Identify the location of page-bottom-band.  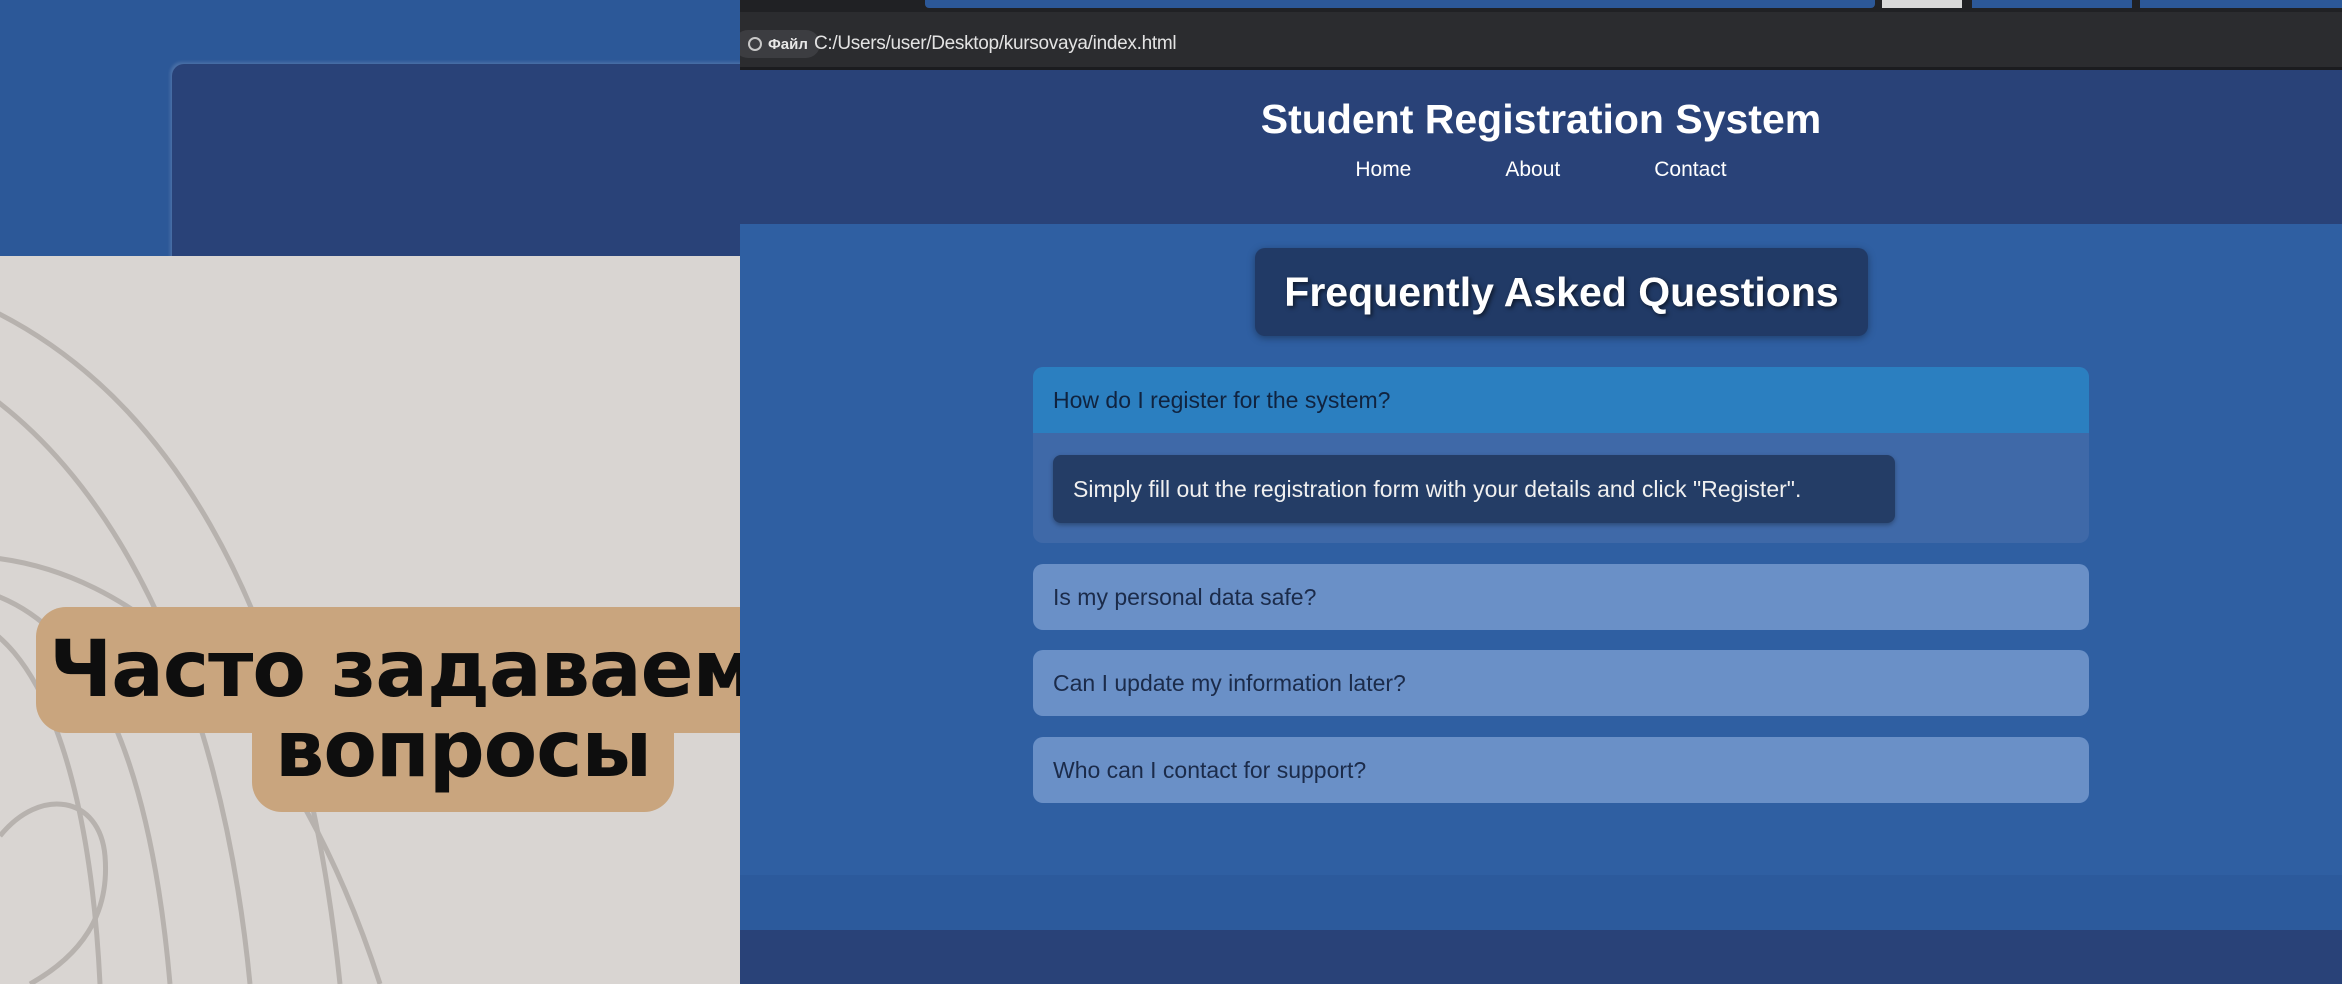
(1541, 902).